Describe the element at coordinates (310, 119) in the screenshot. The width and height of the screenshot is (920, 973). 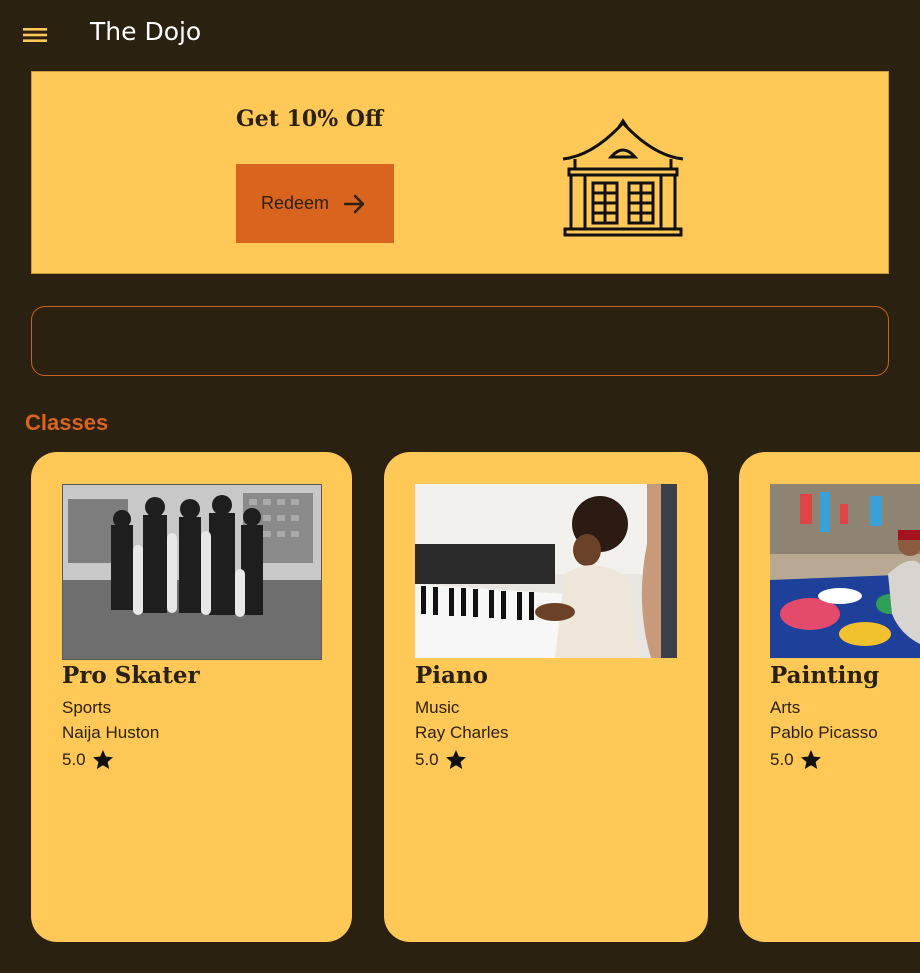
I see `promo-title: Get 10% Off` at that location.